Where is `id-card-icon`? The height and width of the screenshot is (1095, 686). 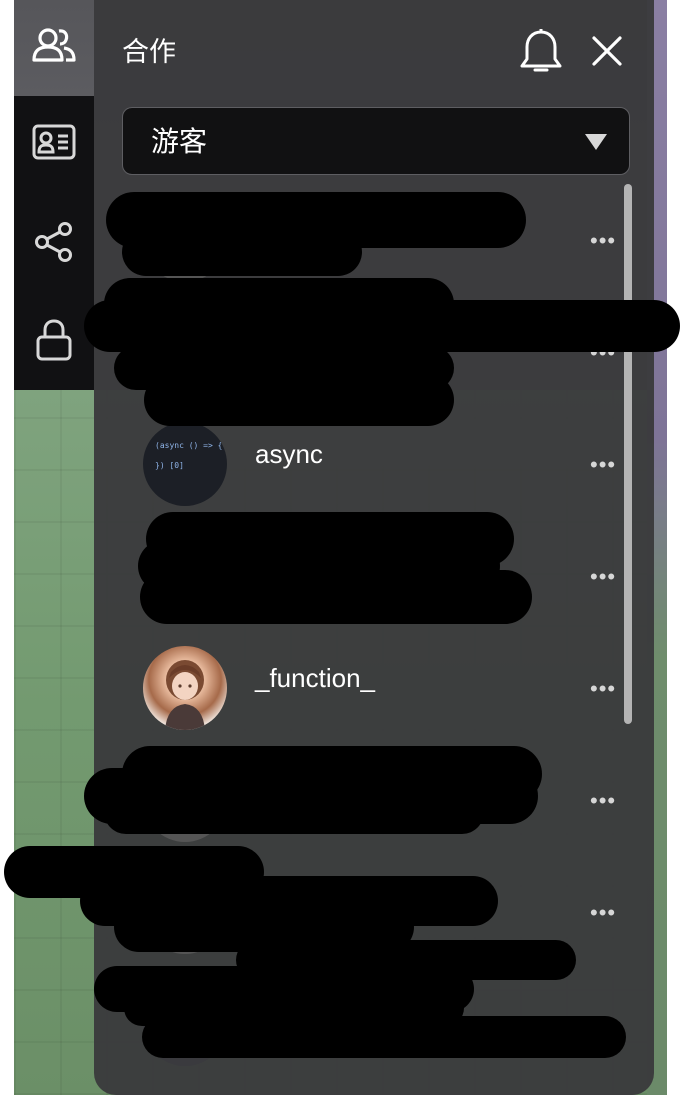
id-card-icon is located at coordinates (54, 142).